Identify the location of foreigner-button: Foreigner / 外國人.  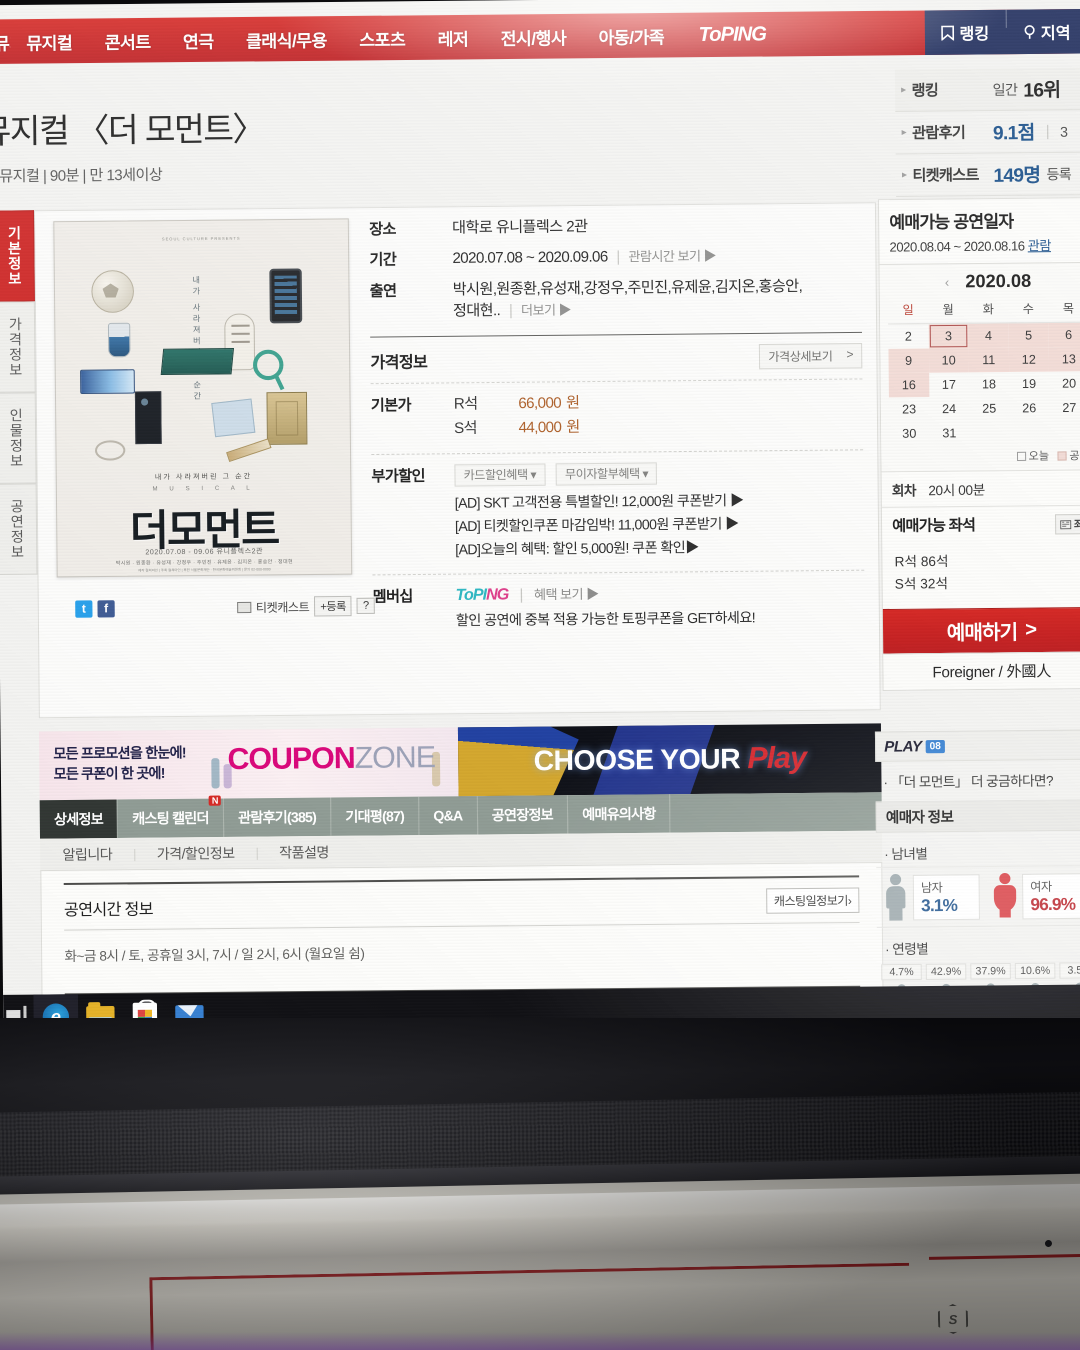
(981, 670).